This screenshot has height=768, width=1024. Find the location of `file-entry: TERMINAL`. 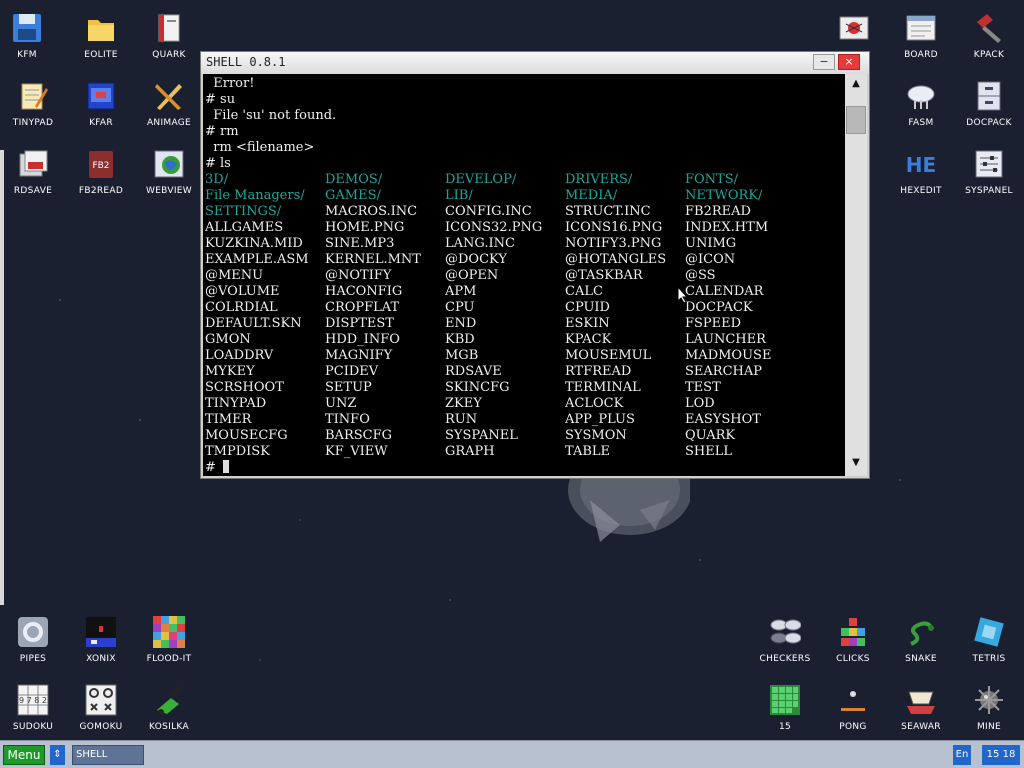

file-entry: TERMINAL is located at coordinates (603, 387).